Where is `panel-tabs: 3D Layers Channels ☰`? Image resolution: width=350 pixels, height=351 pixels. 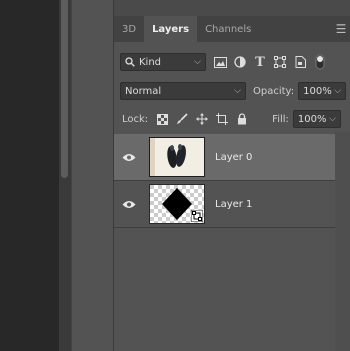
panel-tabs: 3D Layers Channels ☰ is located at coordinates (232, 29).